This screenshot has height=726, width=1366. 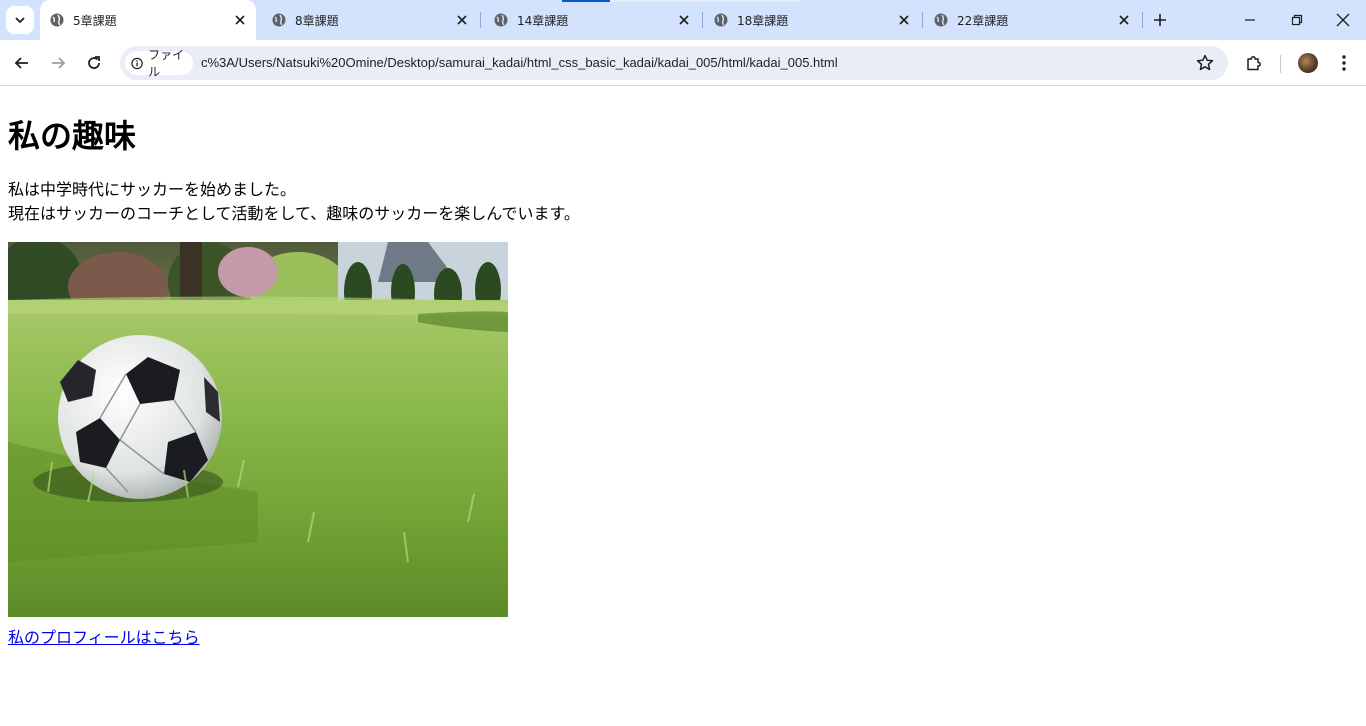 I want to click on chevron-down-icon, so click(x=20, y=20).